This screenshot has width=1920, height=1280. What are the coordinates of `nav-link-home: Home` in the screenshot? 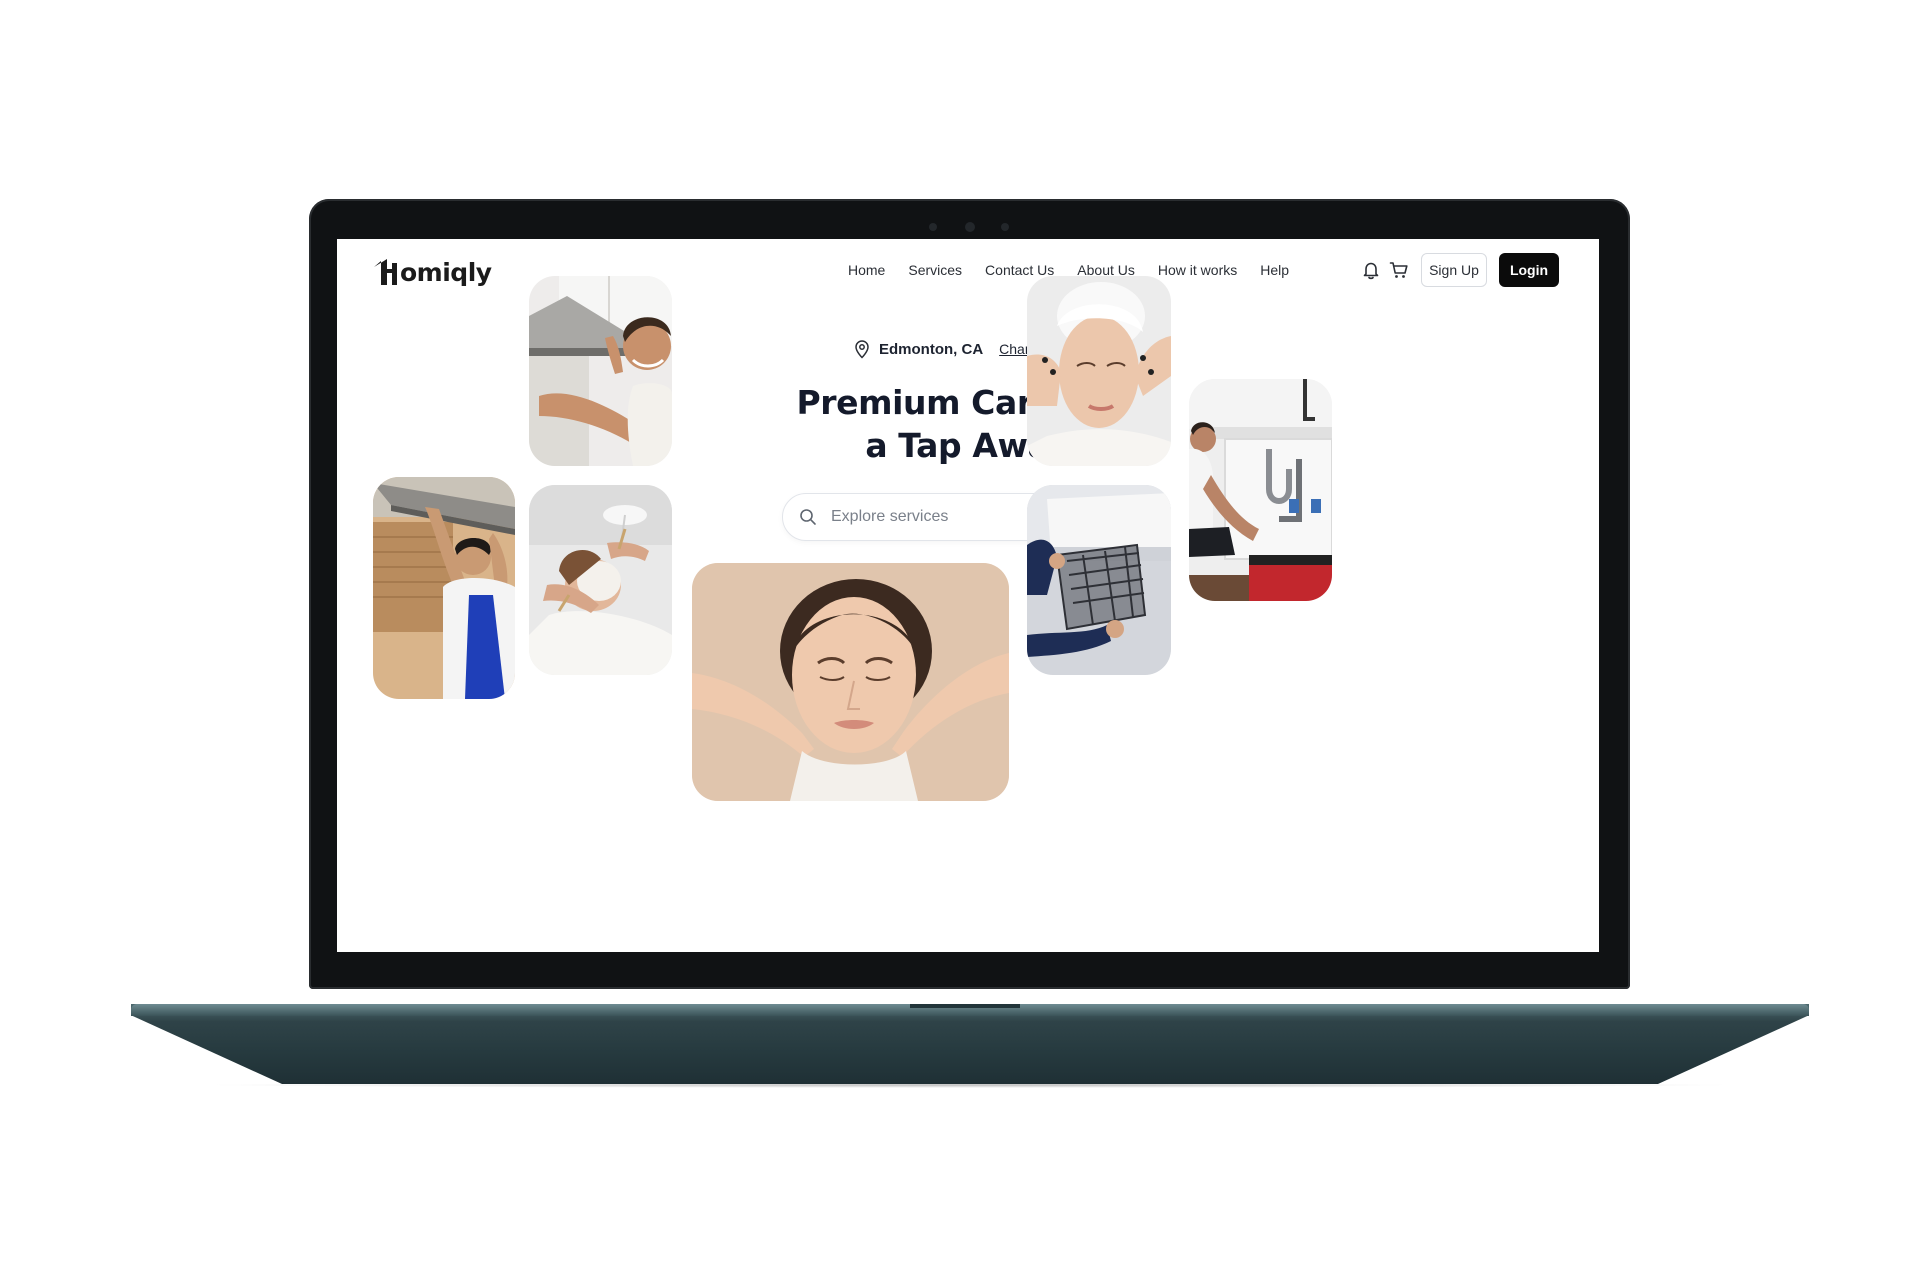 It's located at (866, 270).